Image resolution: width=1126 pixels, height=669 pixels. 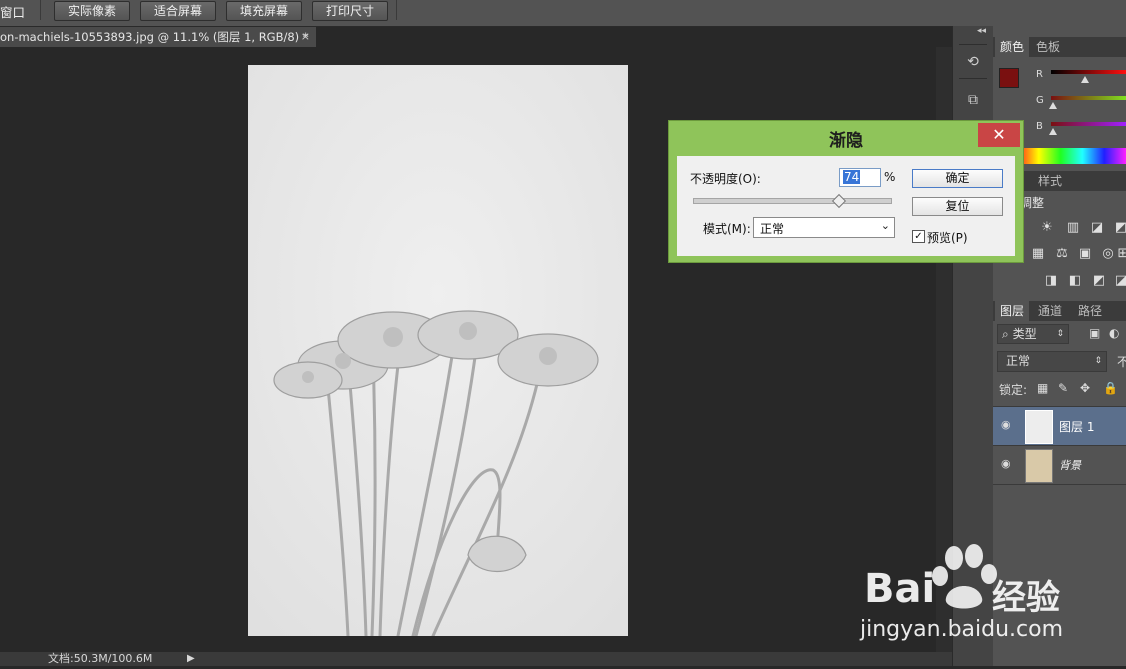 I want to click on mode-value: 正常, so click(x=772, y=229).